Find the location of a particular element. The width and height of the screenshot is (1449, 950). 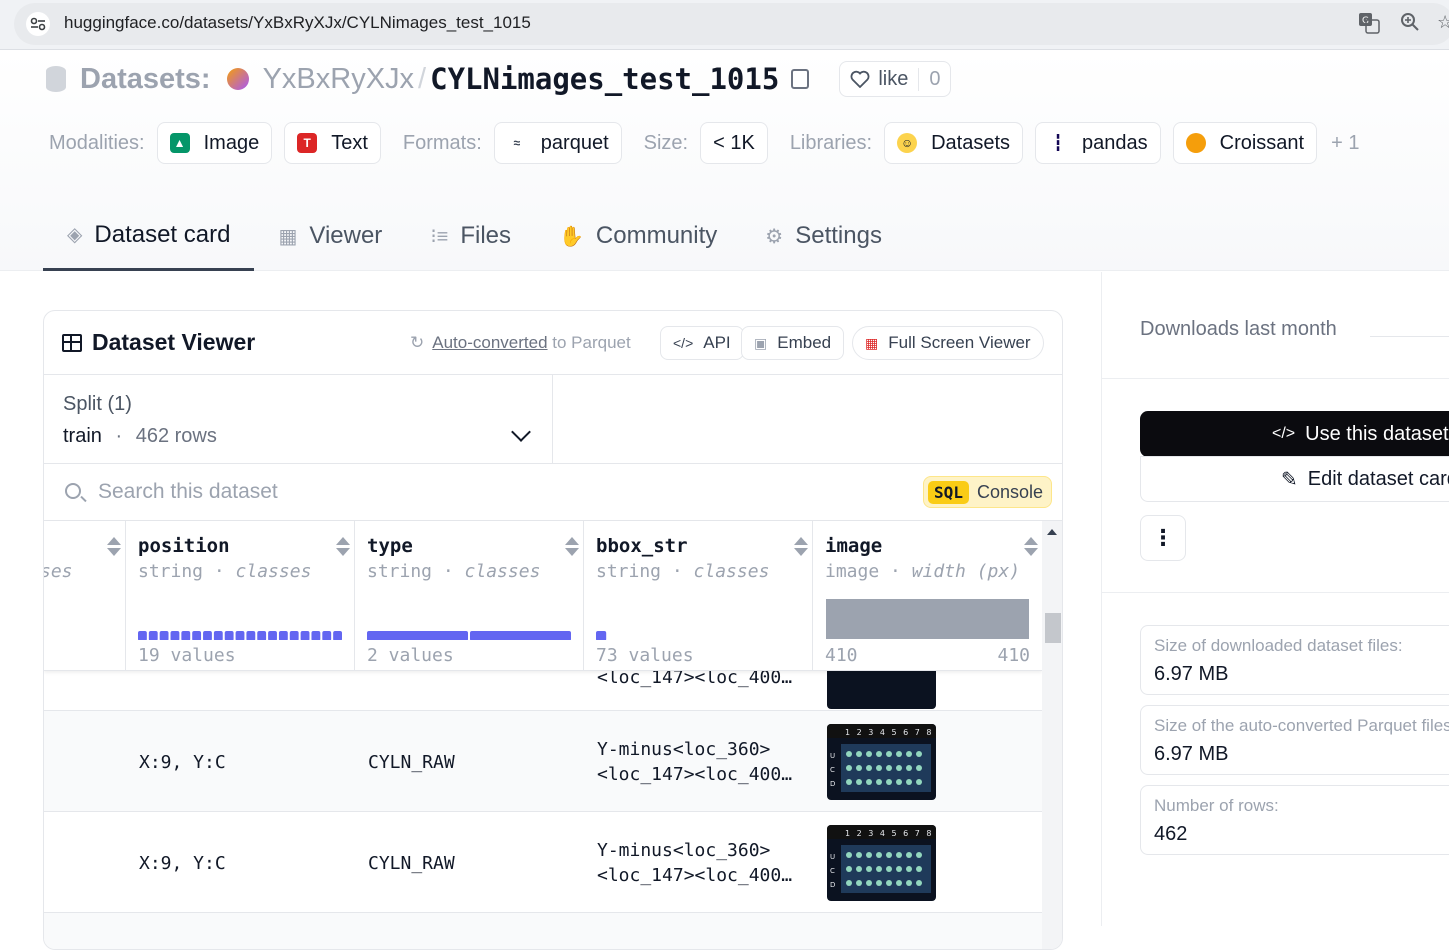

embed-button: ▣ Embed is located at coordinates (793, 343).